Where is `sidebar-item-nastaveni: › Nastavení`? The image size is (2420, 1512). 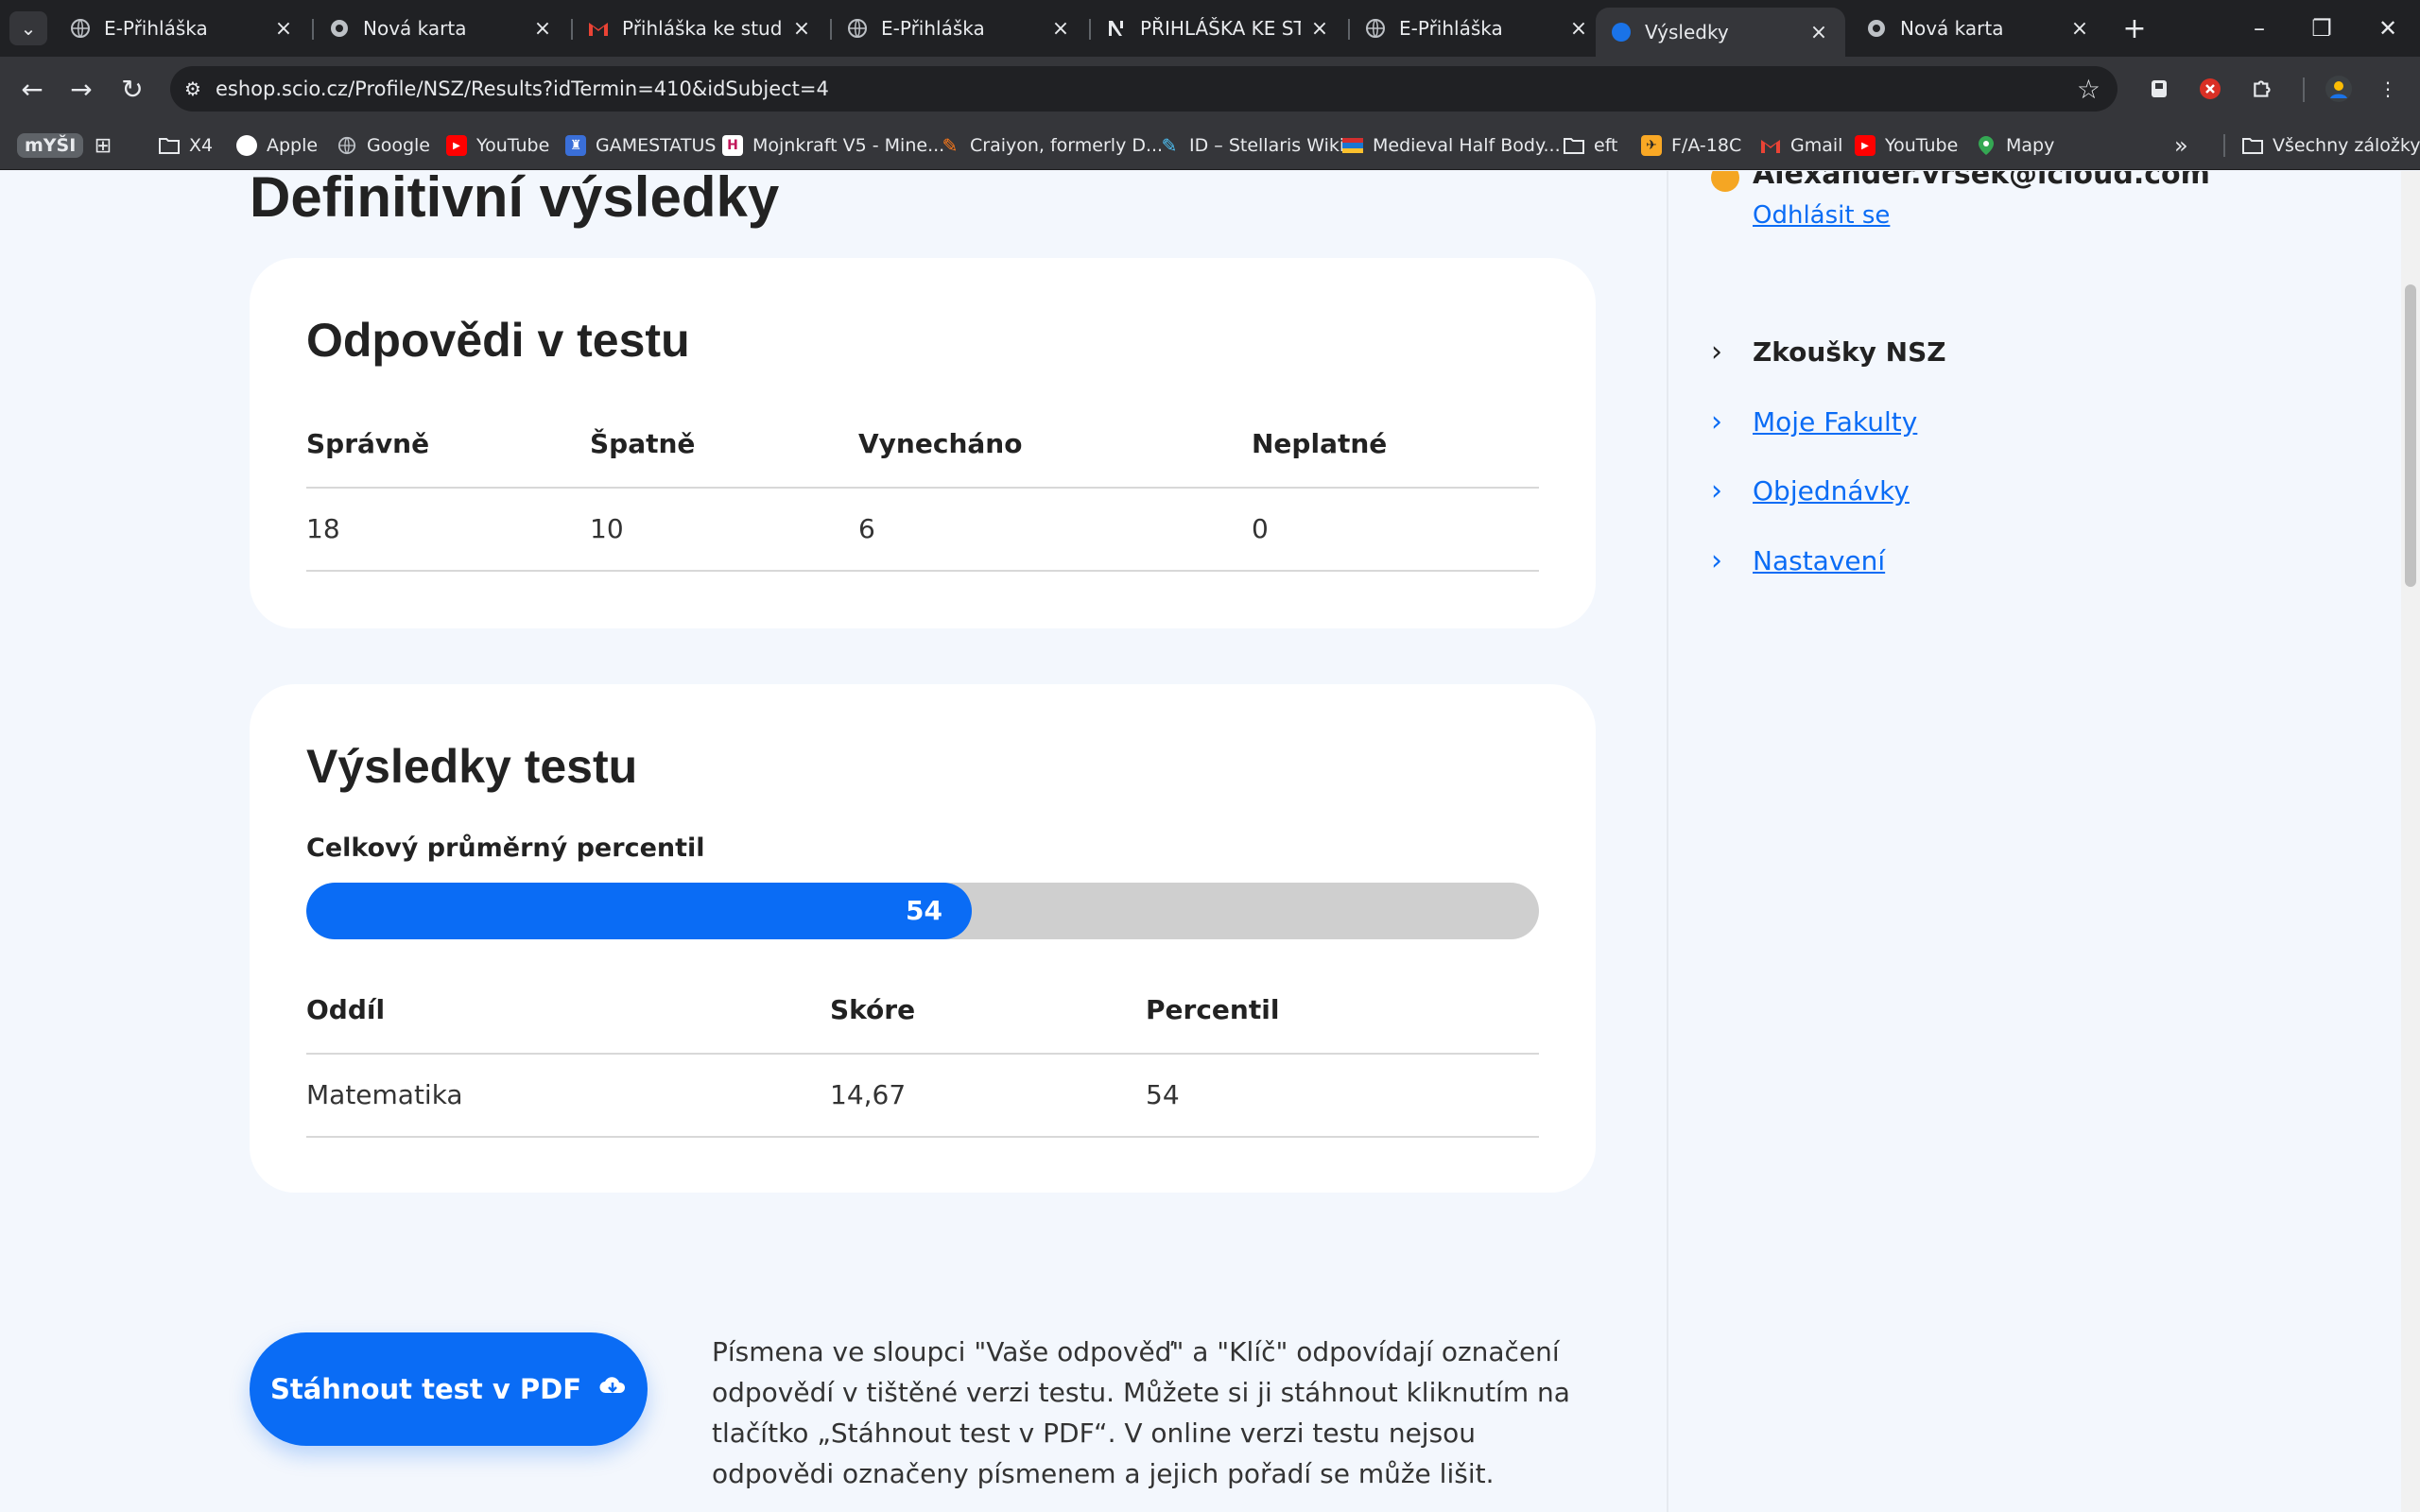
sidebar-item-nastaveni: › Nastavení is located at coordinates (1798, 560).